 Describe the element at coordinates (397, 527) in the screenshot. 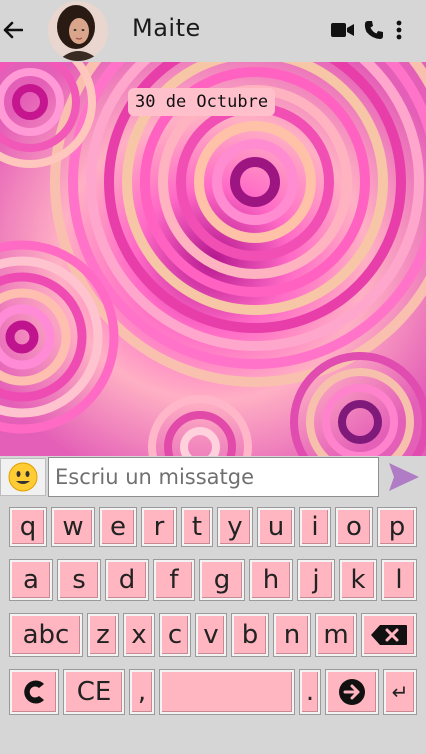

I see `key-p: p` at that location.